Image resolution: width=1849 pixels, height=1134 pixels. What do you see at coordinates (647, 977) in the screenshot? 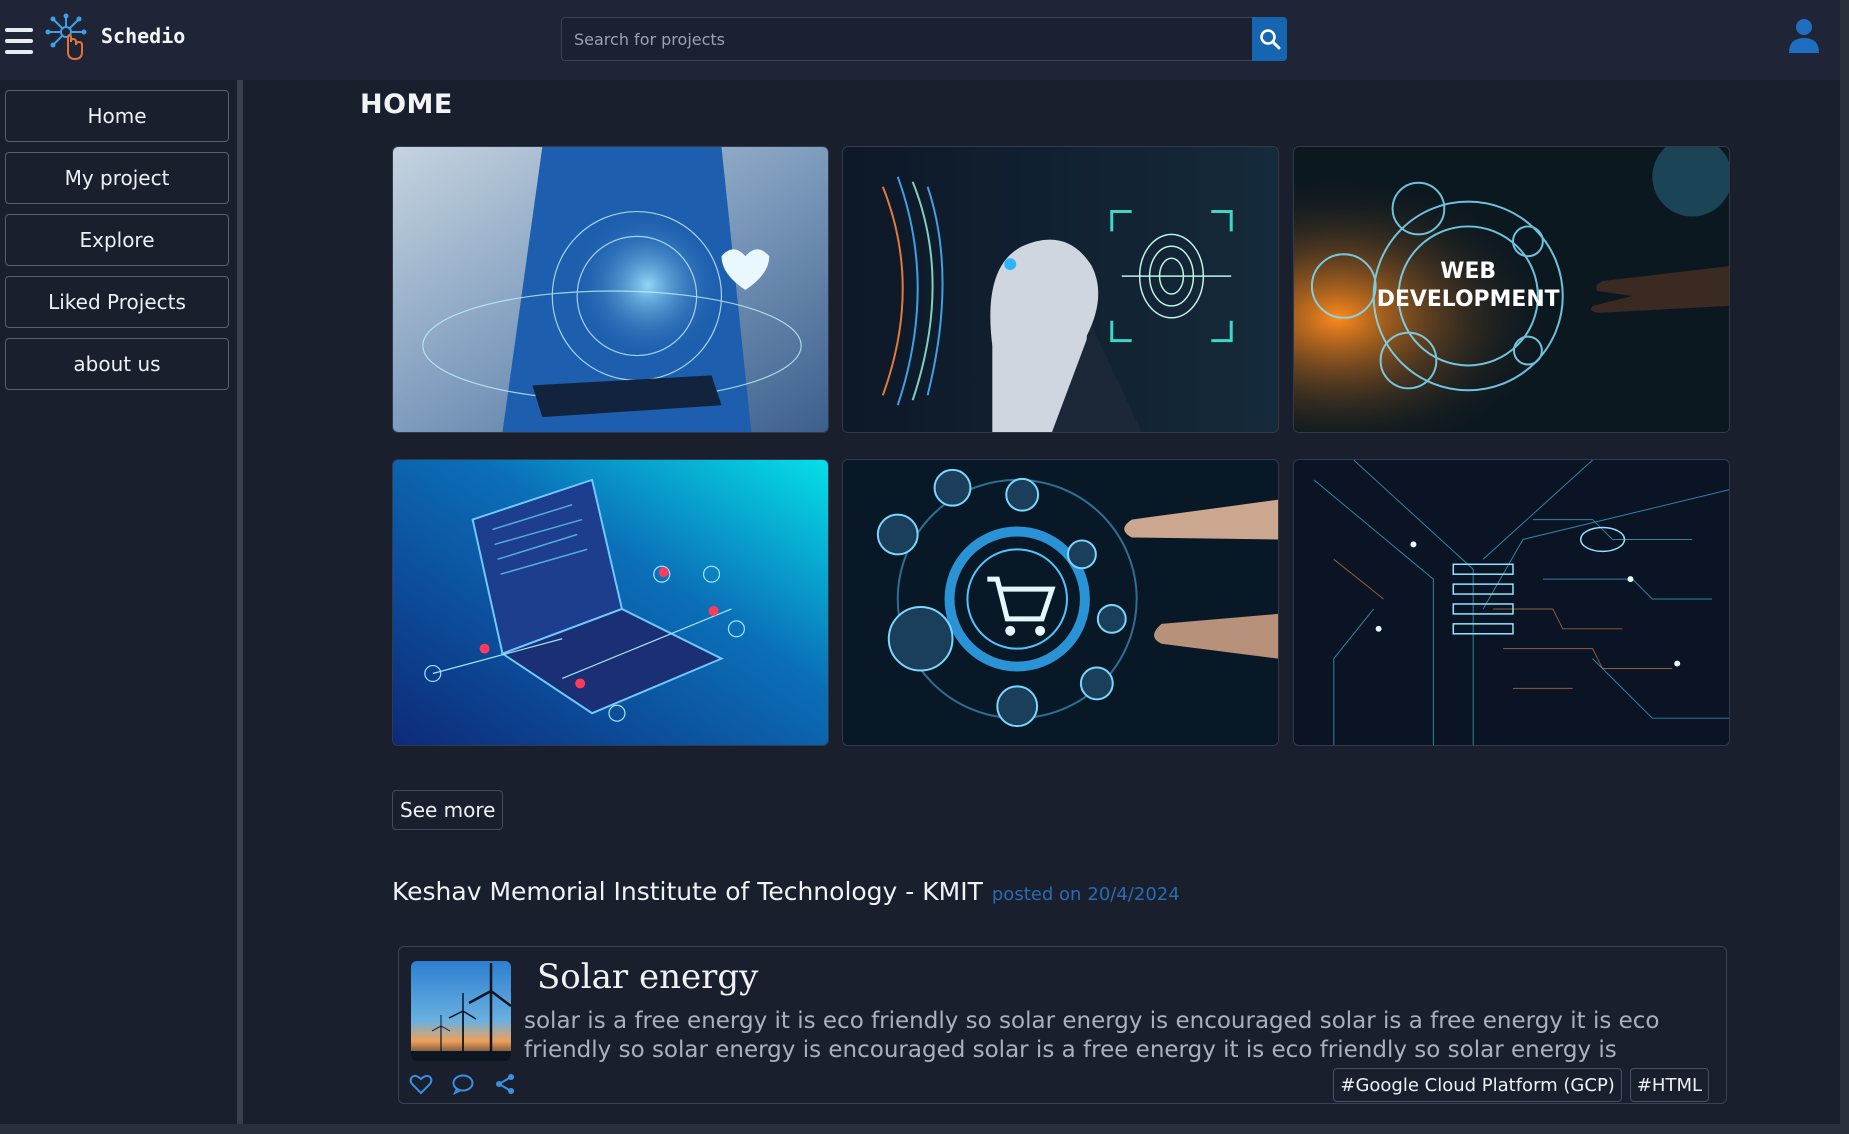
I see `project-title: Solar energy` at bounding box center [647, 977].